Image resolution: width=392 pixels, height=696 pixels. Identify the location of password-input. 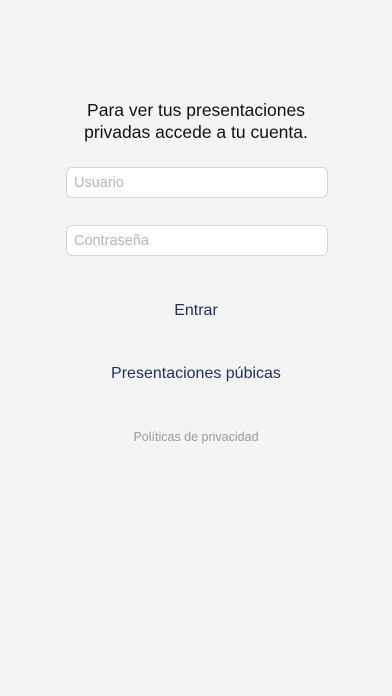
(197, 240).